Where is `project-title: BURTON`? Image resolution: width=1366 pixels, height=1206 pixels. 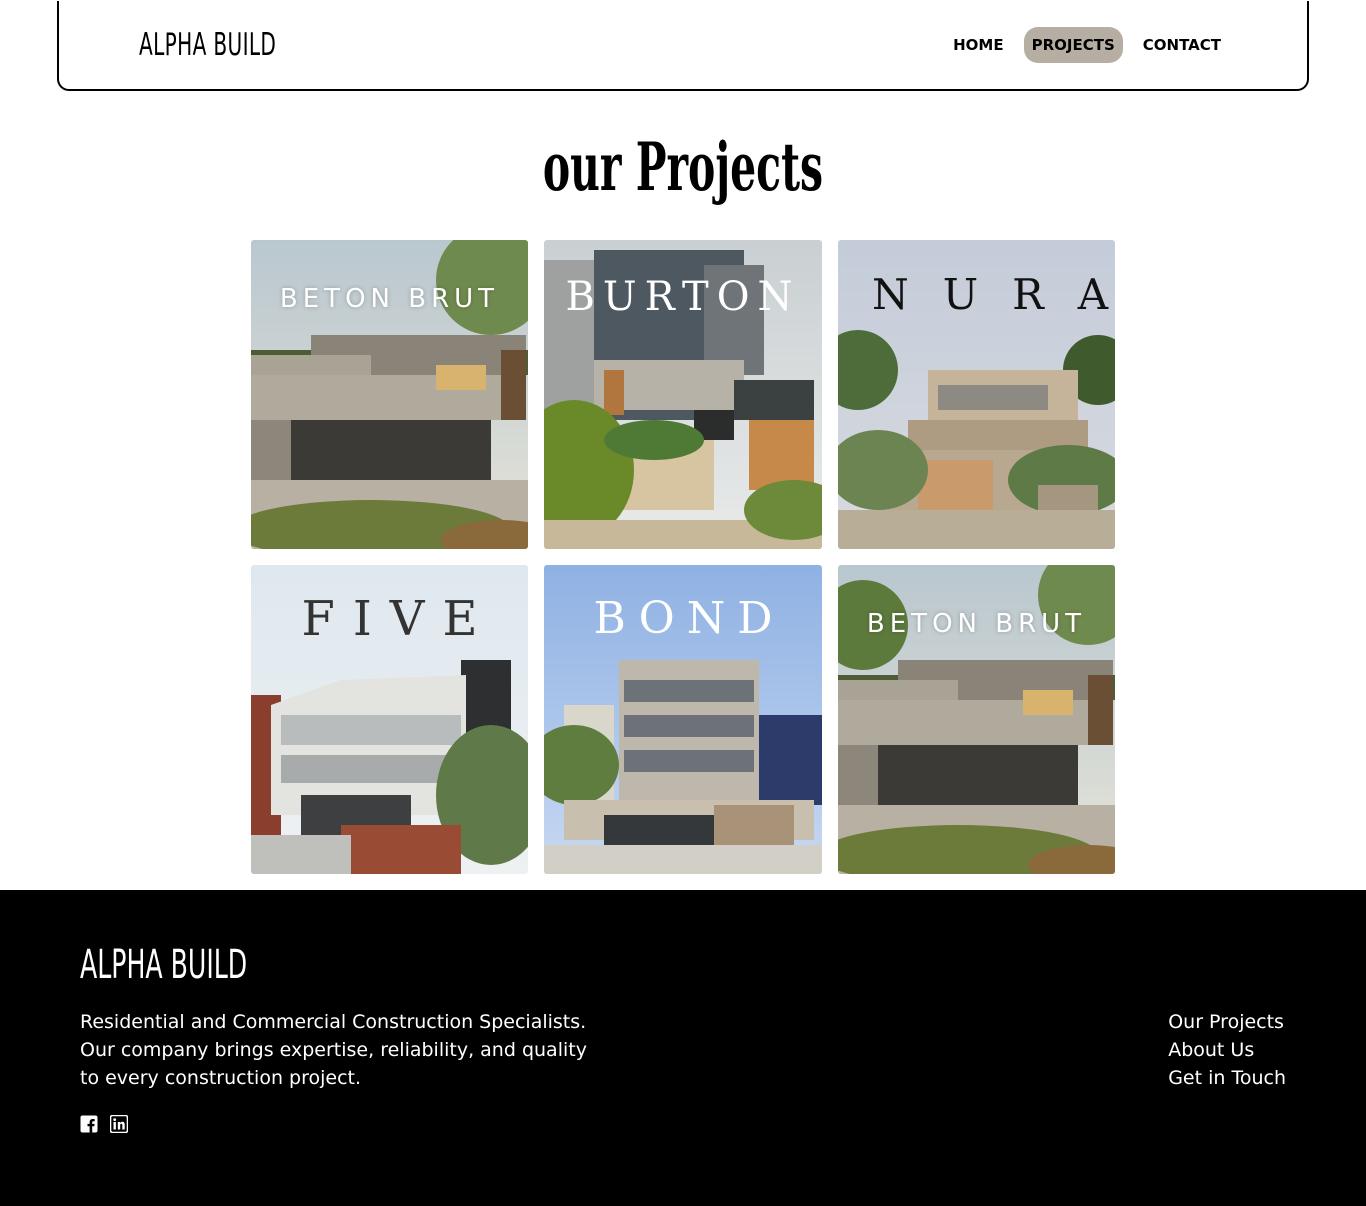 project-title: BURTON is located at coordinates (683, 297).